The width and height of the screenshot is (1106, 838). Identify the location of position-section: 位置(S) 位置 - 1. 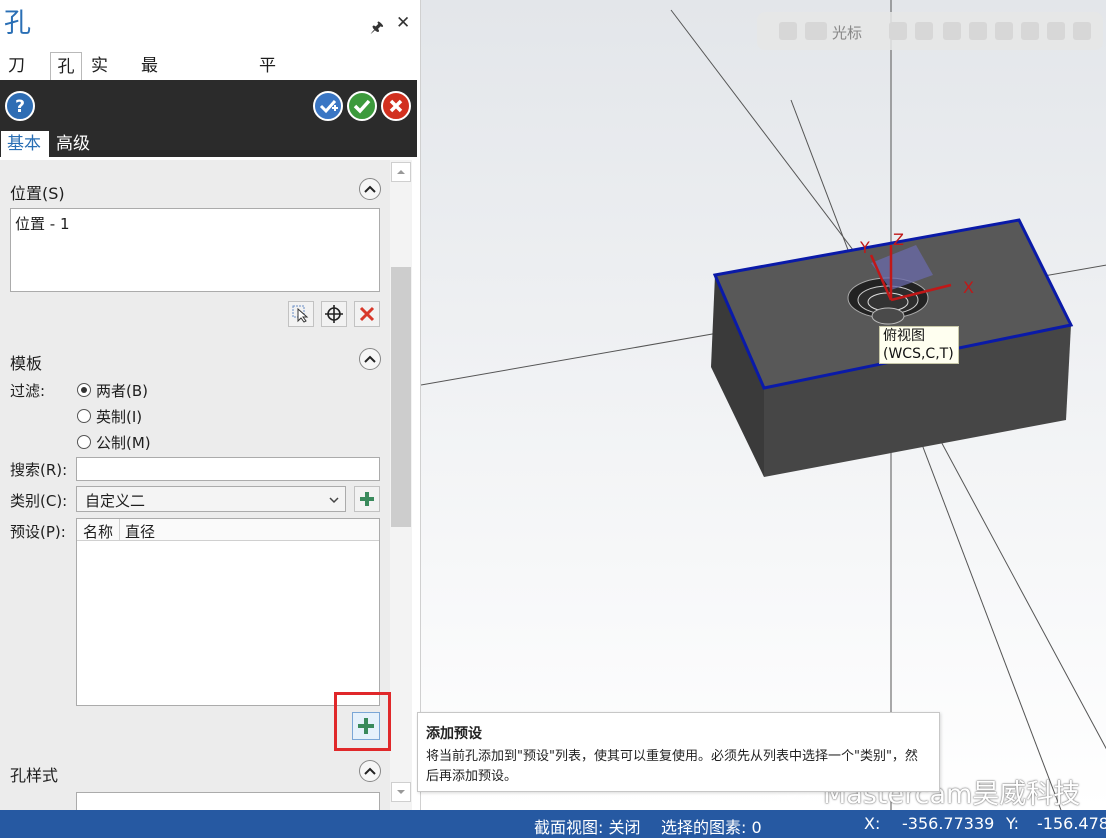
(195, 253).